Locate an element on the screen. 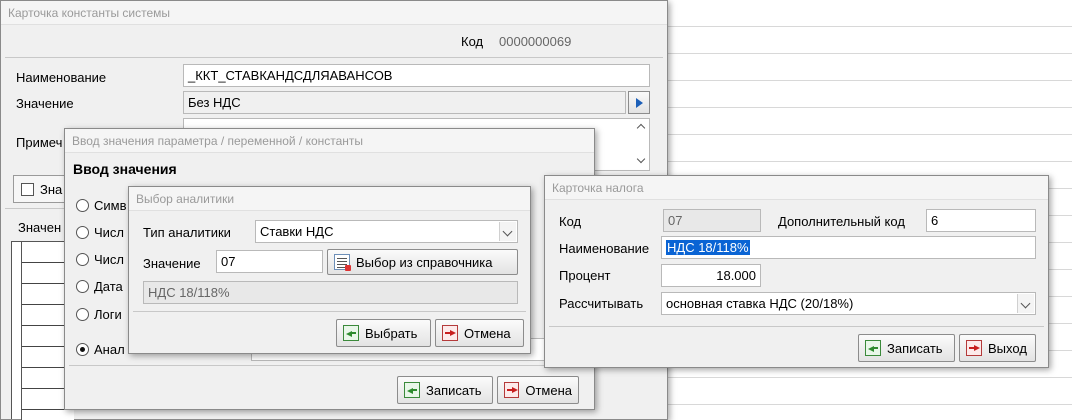 The image size is (1072, 420). radio-option-2-label: Числ is located at coordinates (109, 232).